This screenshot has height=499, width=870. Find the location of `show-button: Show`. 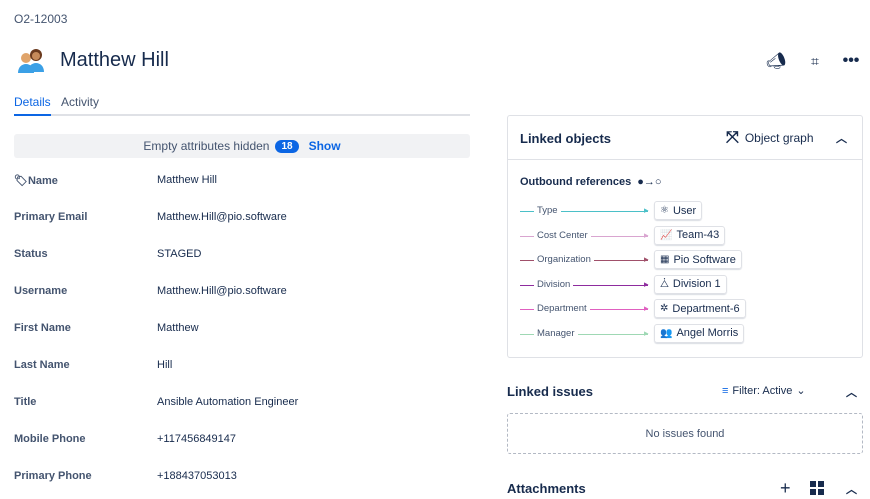

show-button: Show is located at coordinates (325, 146).